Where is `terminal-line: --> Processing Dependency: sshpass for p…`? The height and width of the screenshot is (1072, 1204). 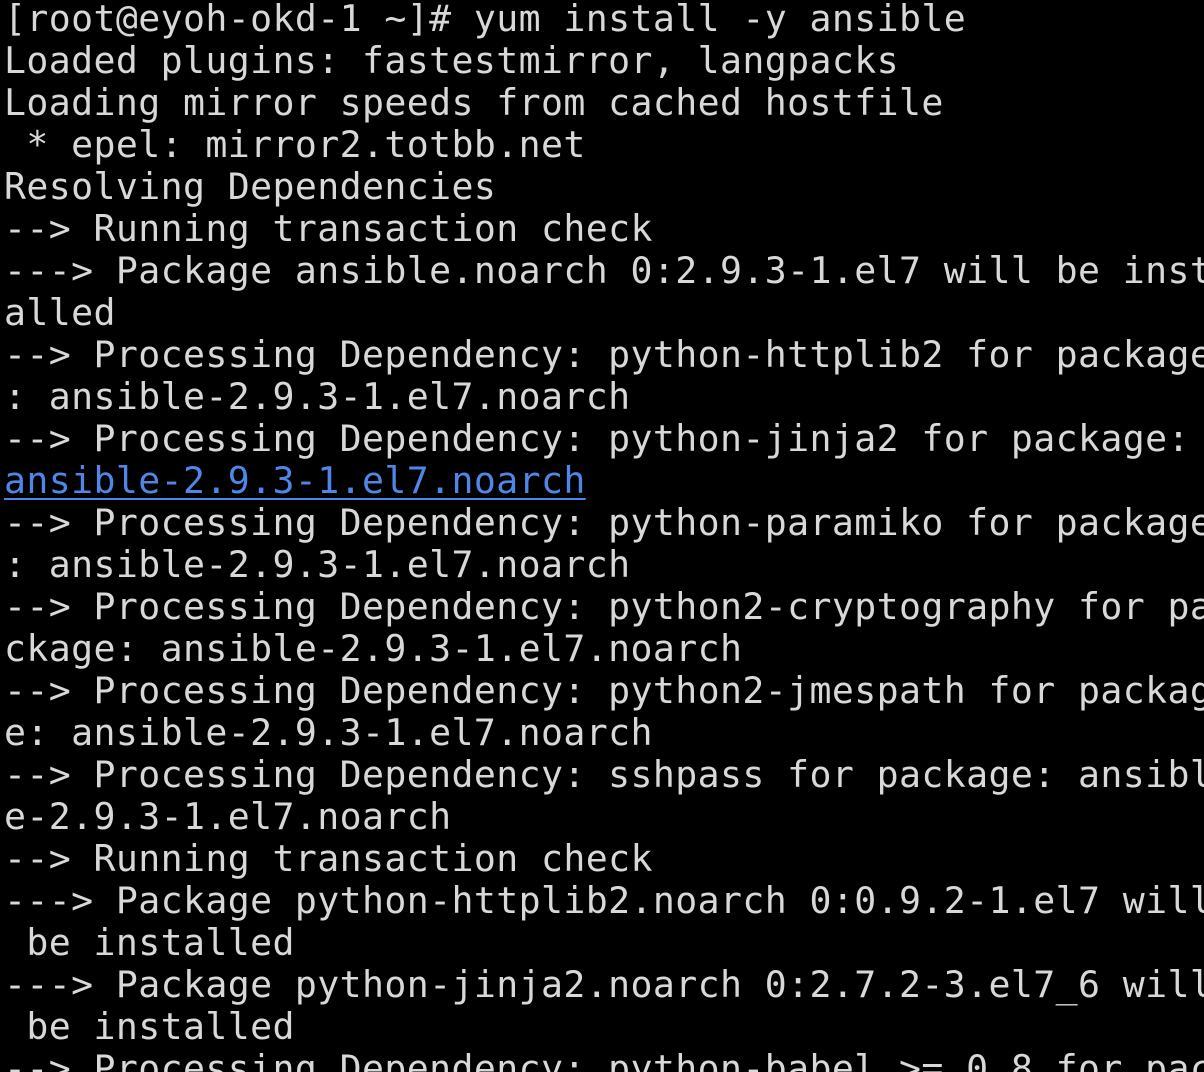 terminal-line: --> Processing Dependency: sshpass for p… is located at coordinates (604, 774).